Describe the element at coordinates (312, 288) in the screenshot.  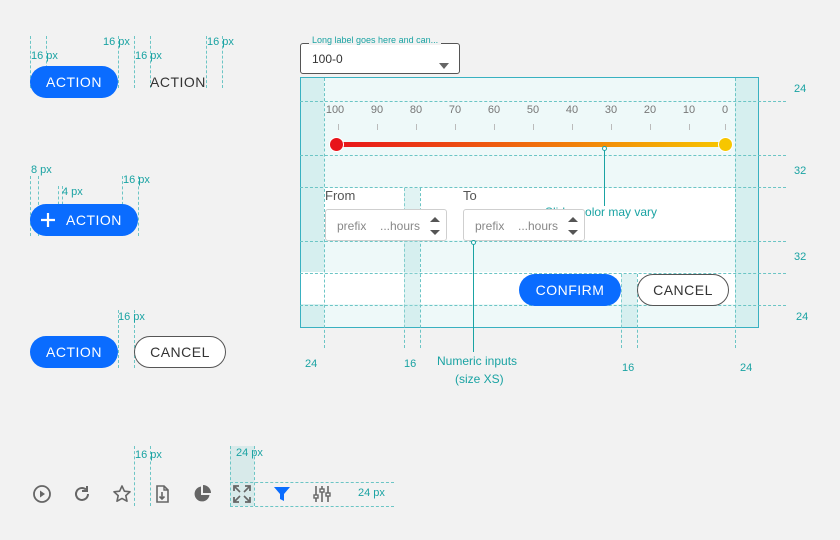
I see `actions-row-left` at that location.